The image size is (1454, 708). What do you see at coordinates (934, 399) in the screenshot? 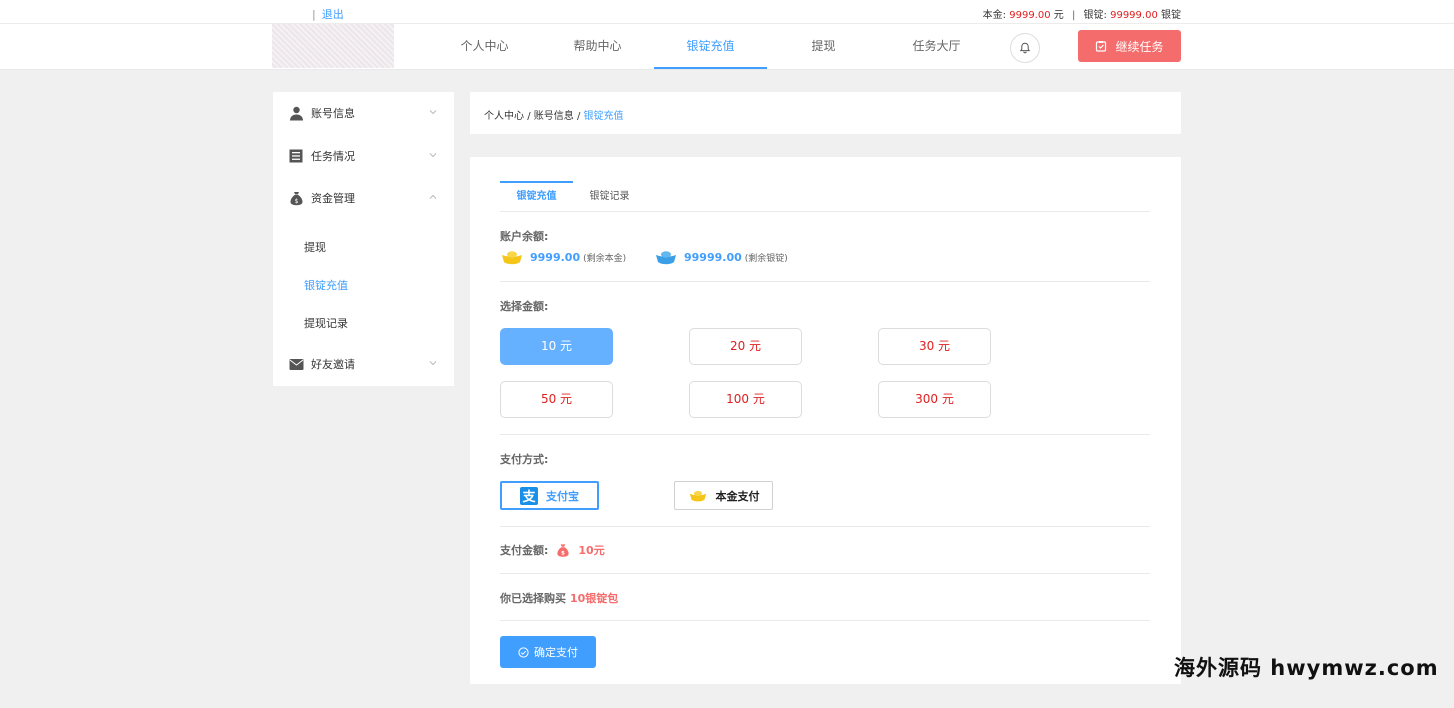
I see `amount-option-300: 300 元` at bounding box center [934, 399].